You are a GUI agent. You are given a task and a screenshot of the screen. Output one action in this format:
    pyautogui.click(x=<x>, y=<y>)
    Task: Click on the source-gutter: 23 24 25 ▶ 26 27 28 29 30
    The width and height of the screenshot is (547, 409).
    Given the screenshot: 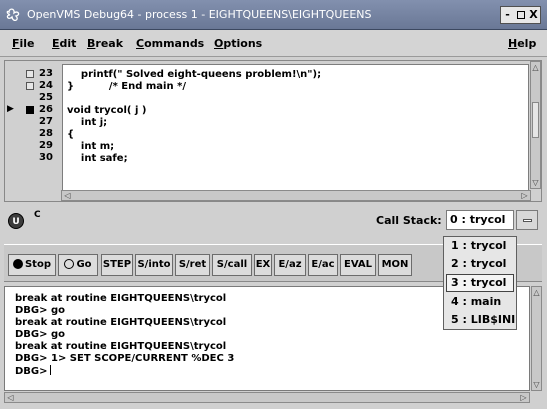 What is the action you would take?
    pyautogui.click(x=32, y=125)
    